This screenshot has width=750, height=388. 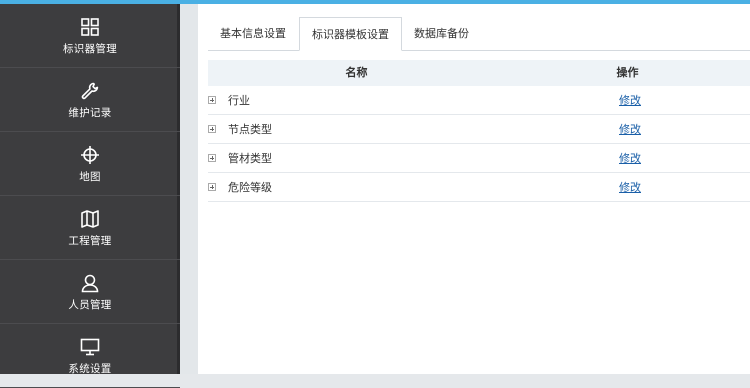 I want to click on row-name: 危险等级, so click(x=250, y=187).